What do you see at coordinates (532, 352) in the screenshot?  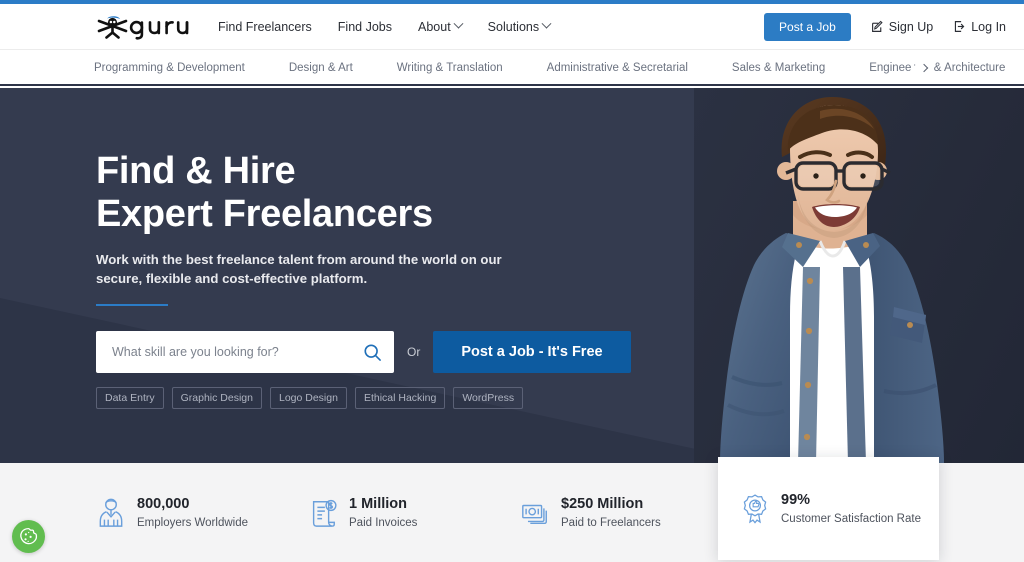 I see `post-a-job-hero-button: Post a Job - It's Free` at bounding box center [532, 352].